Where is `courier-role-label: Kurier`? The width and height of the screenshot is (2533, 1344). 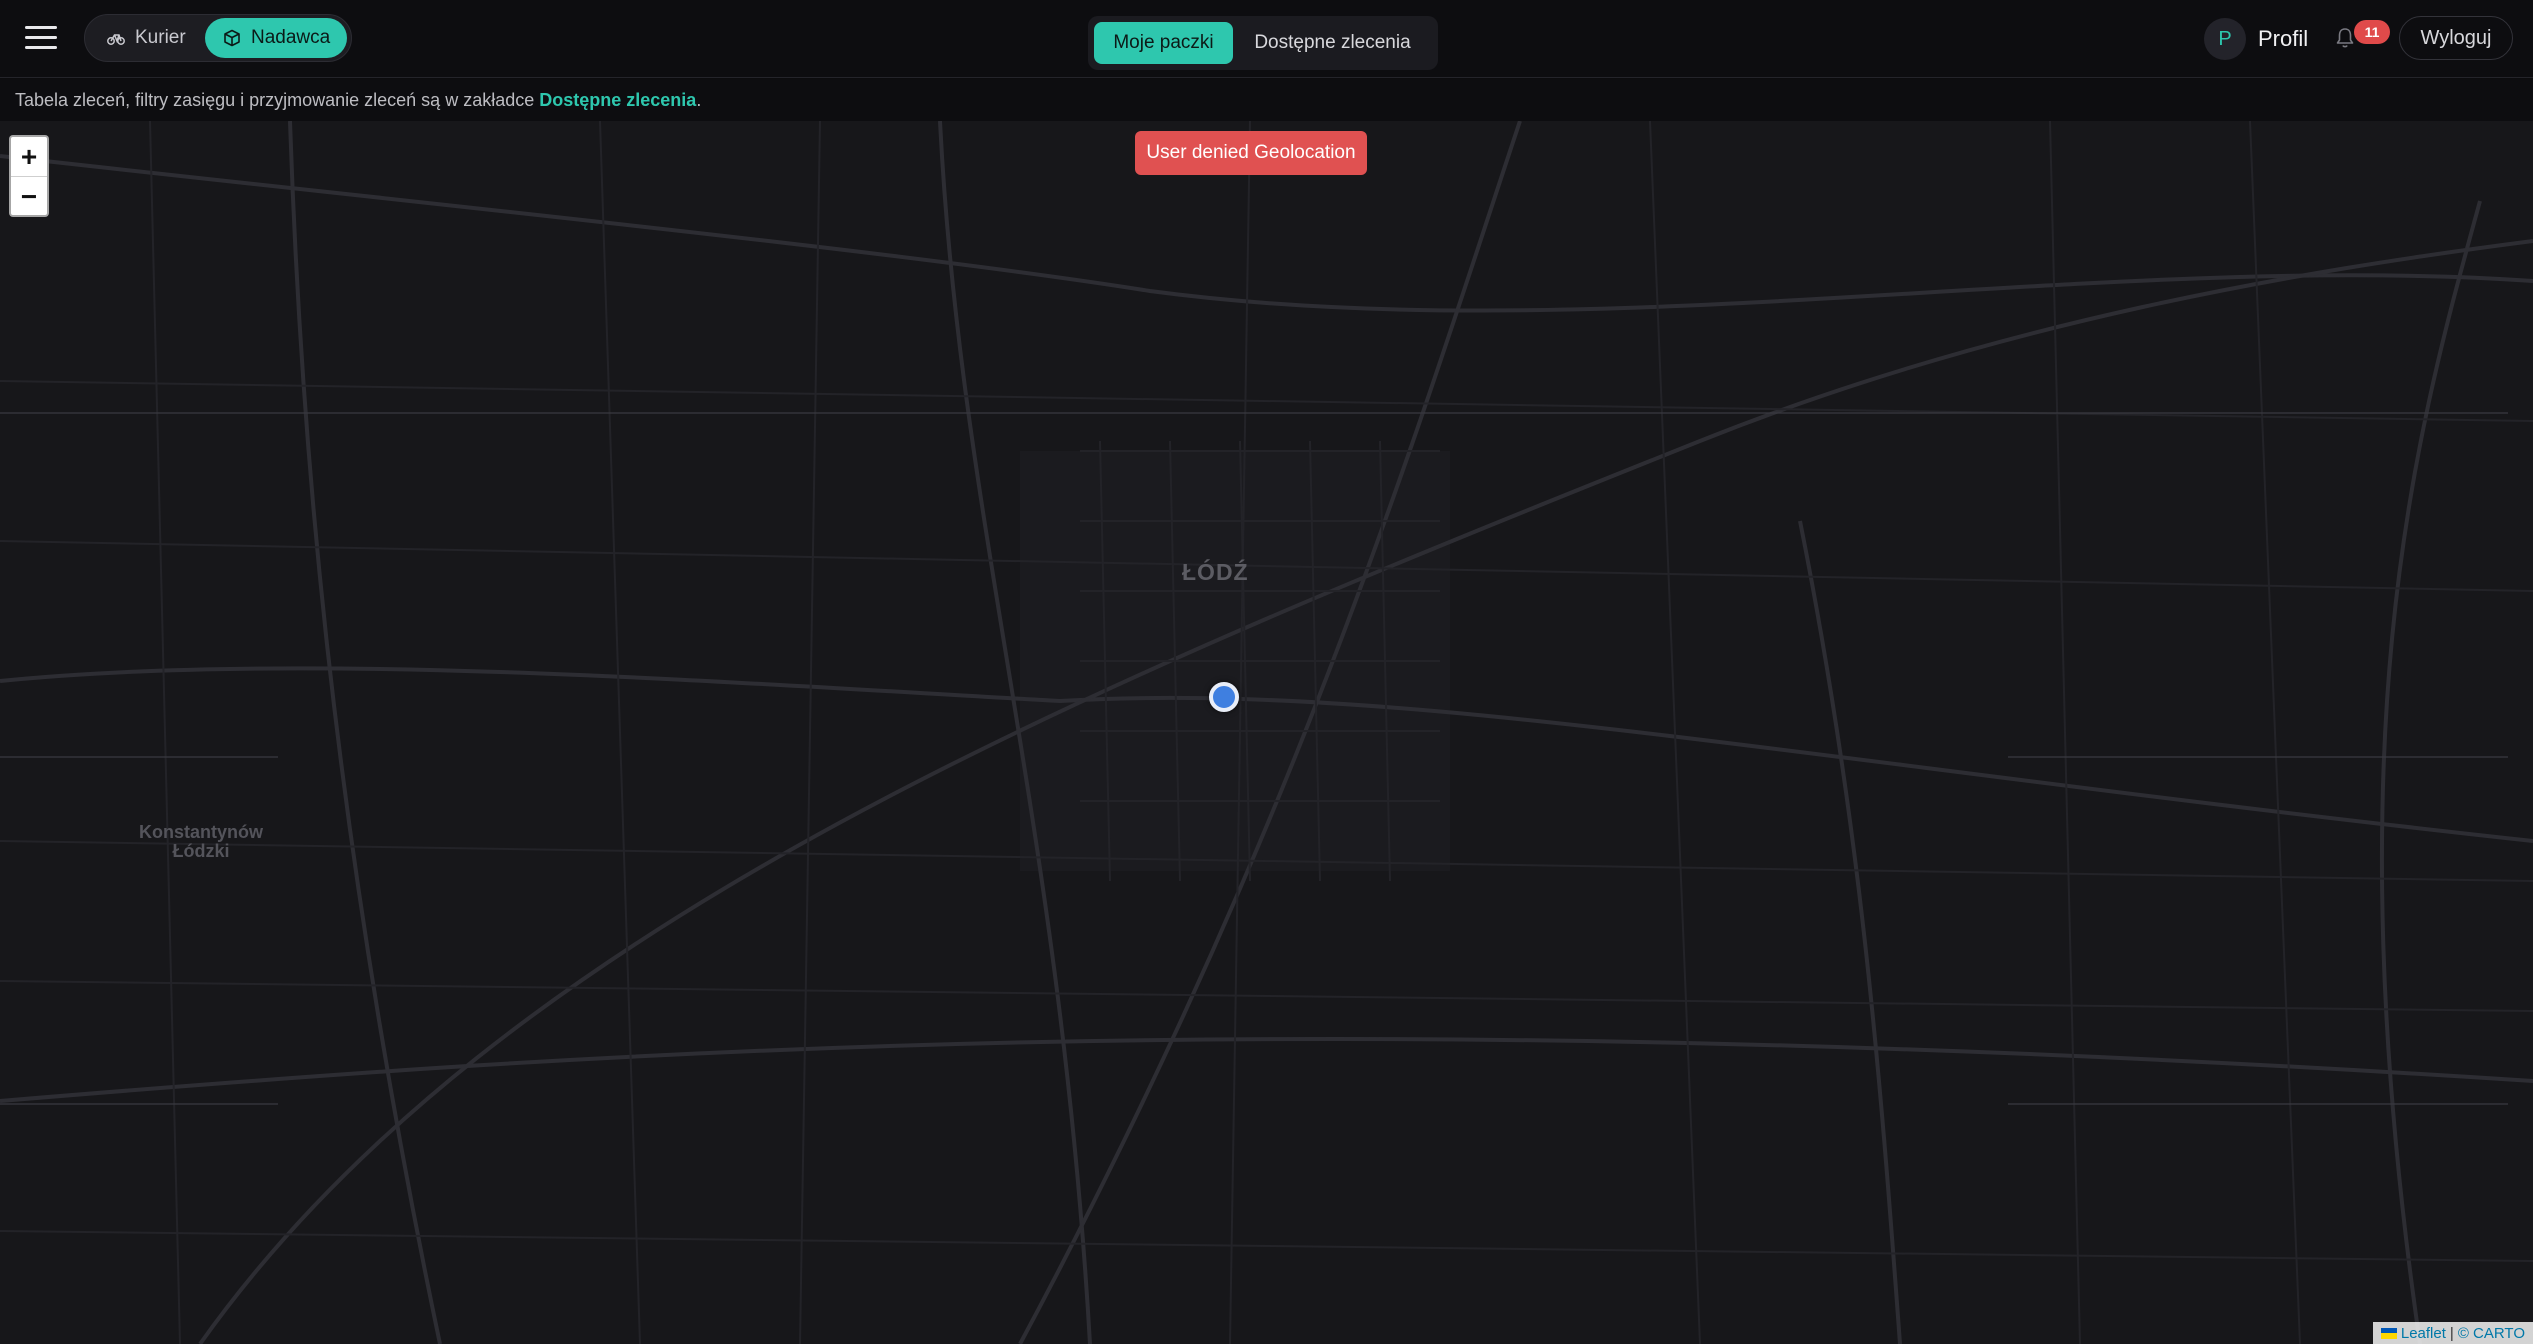 courier-role-label: Kurier is located at coordinates (160, 37).